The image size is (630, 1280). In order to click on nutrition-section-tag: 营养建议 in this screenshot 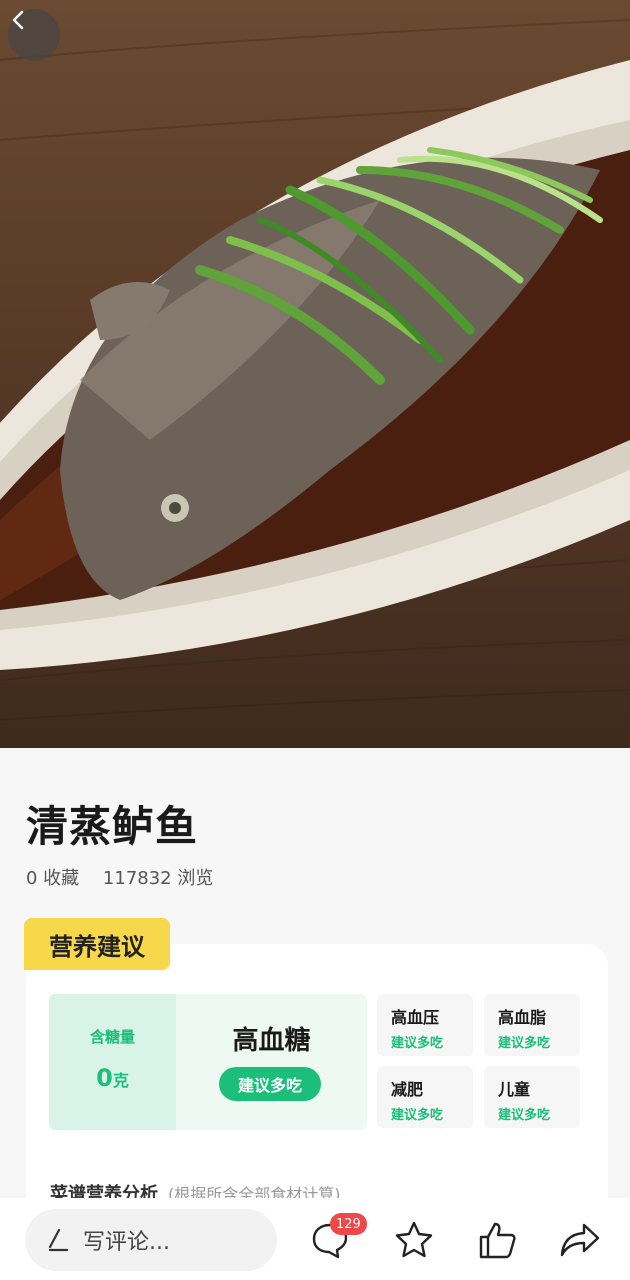, I will do `click(97, 944)`.